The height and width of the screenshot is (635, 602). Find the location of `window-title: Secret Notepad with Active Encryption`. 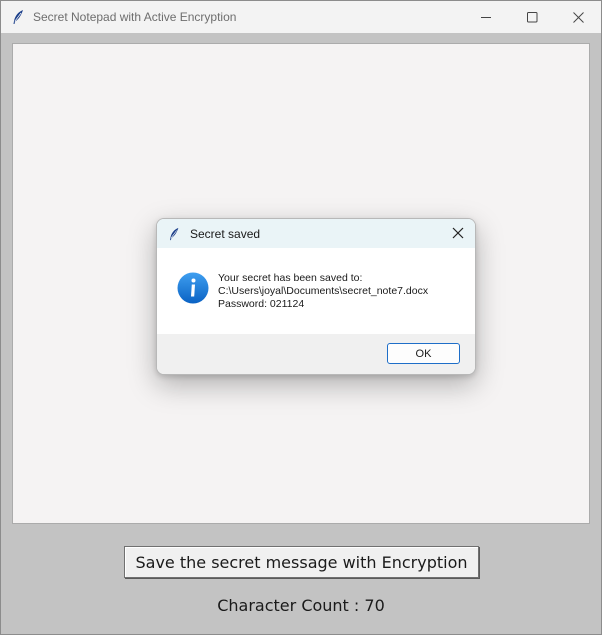

window-title: Secret Notepad with Active Encryption is located at coordinates (135, 17).